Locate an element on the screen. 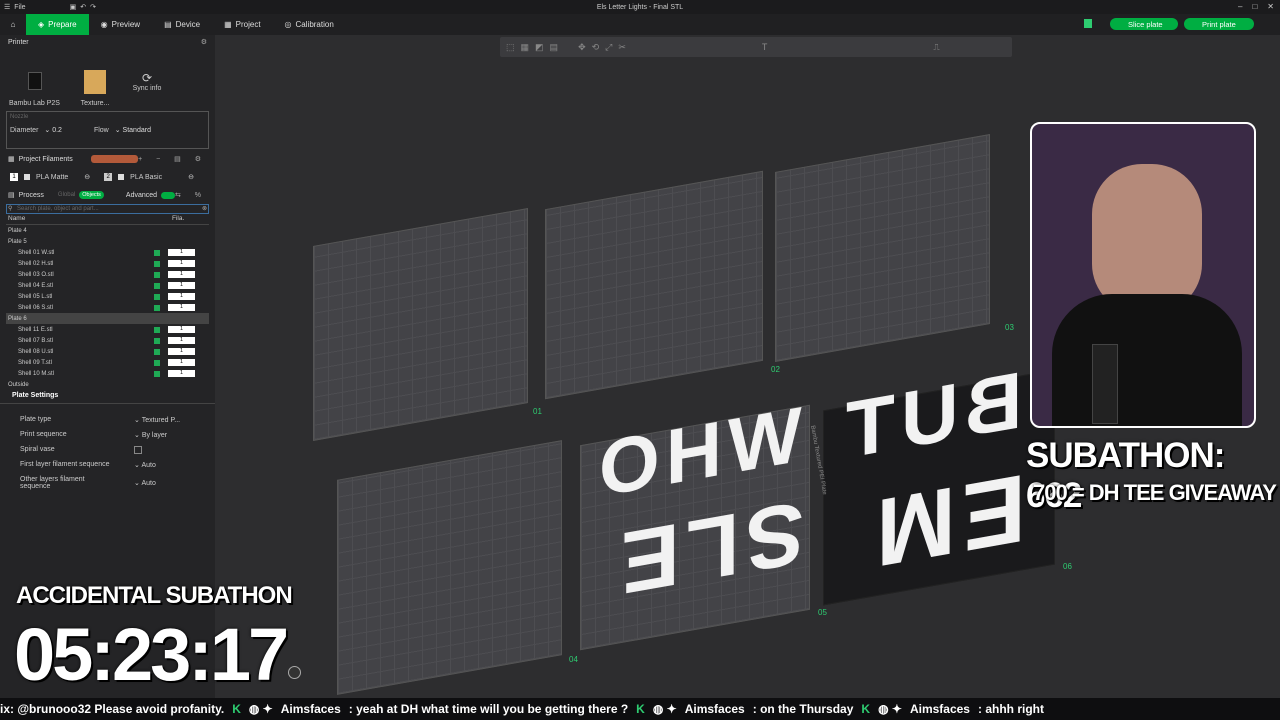 Image resolution: width=1280 pixels, height=720 pixels. tree-row: Outside is located at coordinates (107, 384).